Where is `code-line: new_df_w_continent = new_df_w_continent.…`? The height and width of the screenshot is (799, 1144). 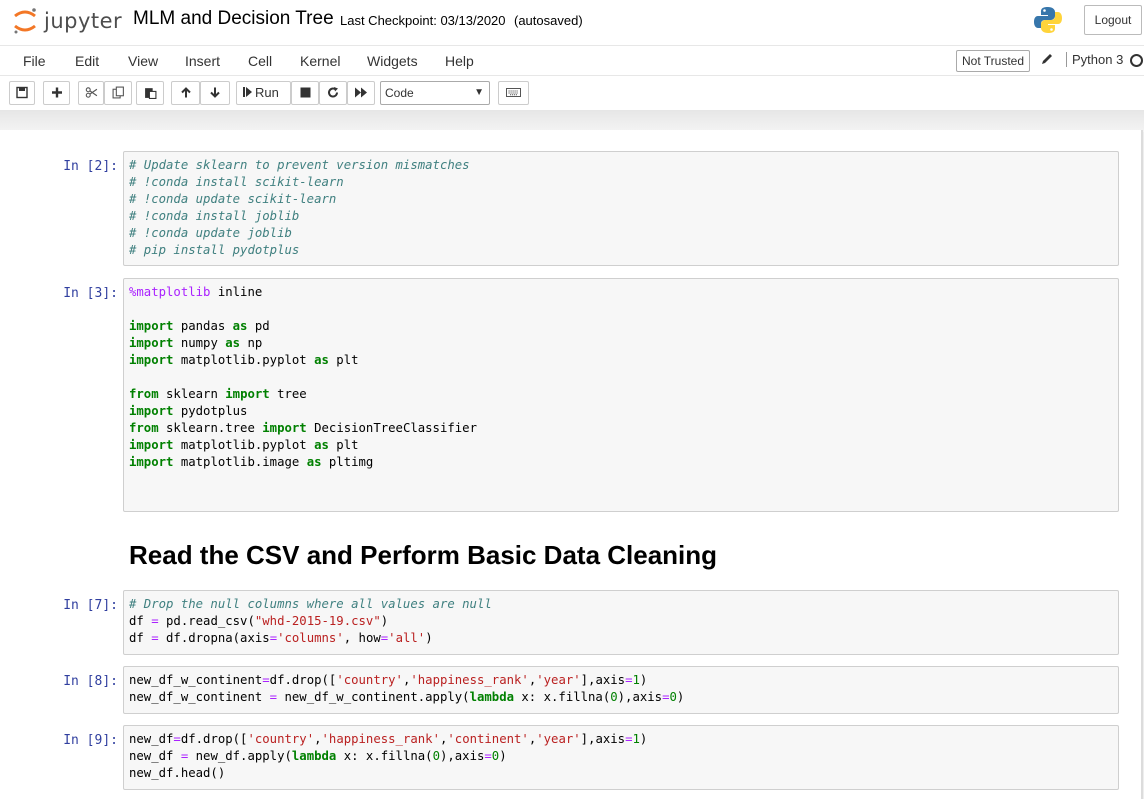 code-line: new_df_w_continent = new_df_w_continent.… is located at coordinates (407, 697).